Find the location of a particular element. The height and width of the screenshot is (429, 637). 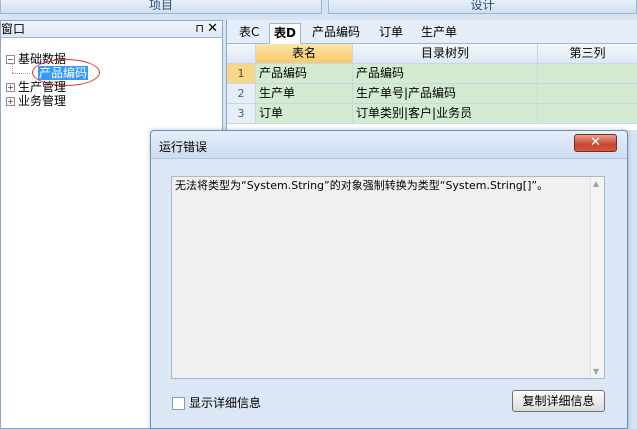

tree-node-business: + 业务管理 is located at coordinates (36, 101).